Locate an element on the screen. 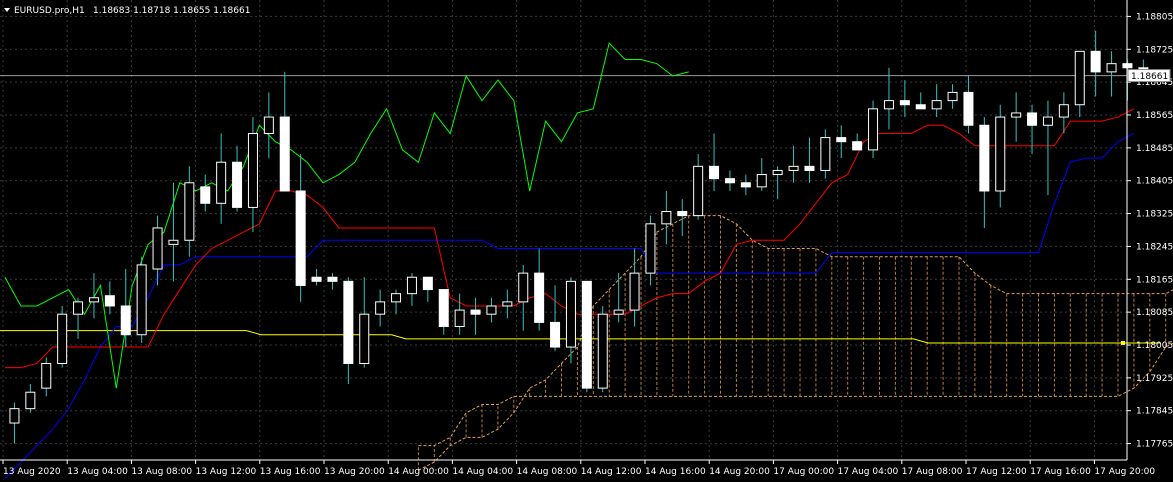  y-tick-label: 1.17925 is located at coordinates (1154, 379).